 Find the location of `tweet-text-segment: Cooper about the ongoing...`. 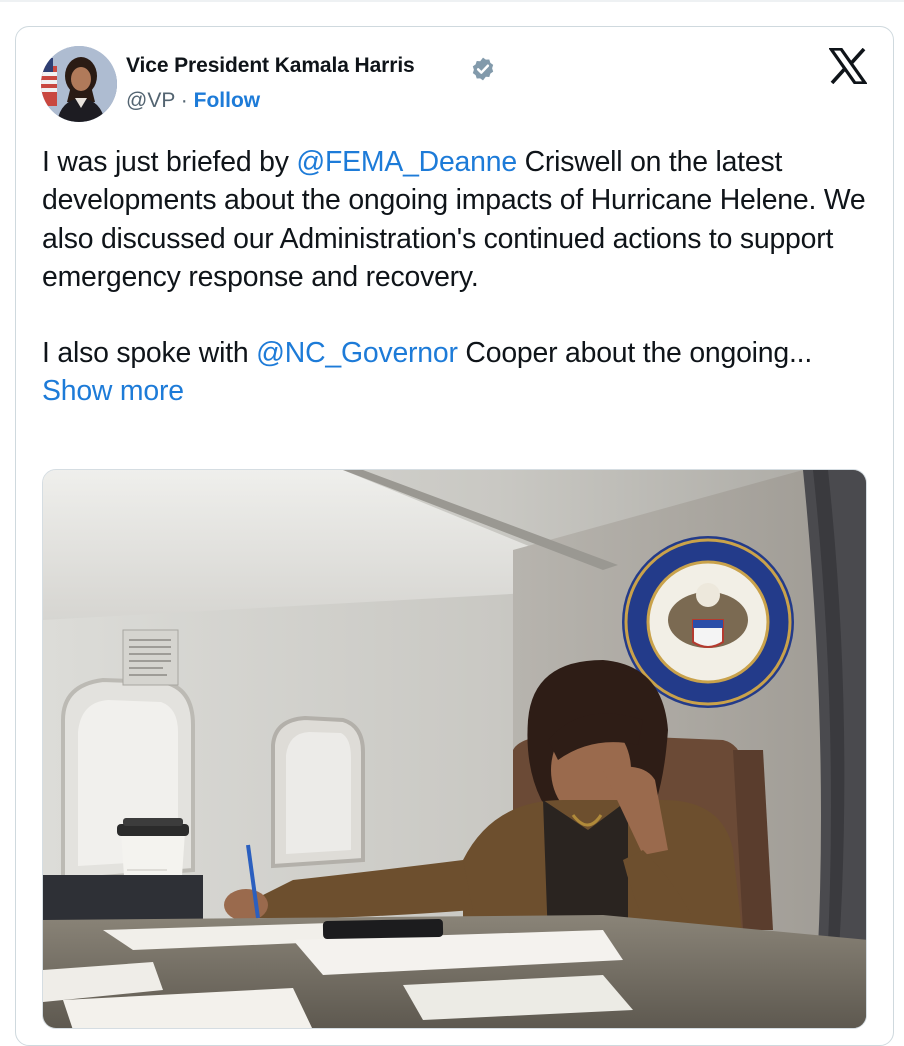

tweet-text-segment: Cooper about the ongoing... is located at coordinates (635, 353).